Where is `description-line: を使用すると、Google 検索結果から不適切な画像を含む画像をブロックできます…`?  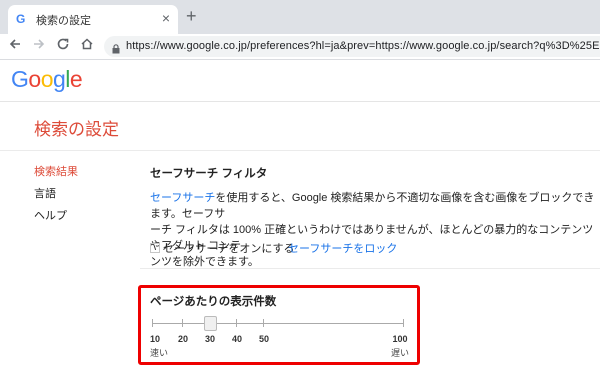 description-line: を使用すると、Google 検索結果から不適切な画像を含む画像をブロックできます… is located at coordinates (372, 206).